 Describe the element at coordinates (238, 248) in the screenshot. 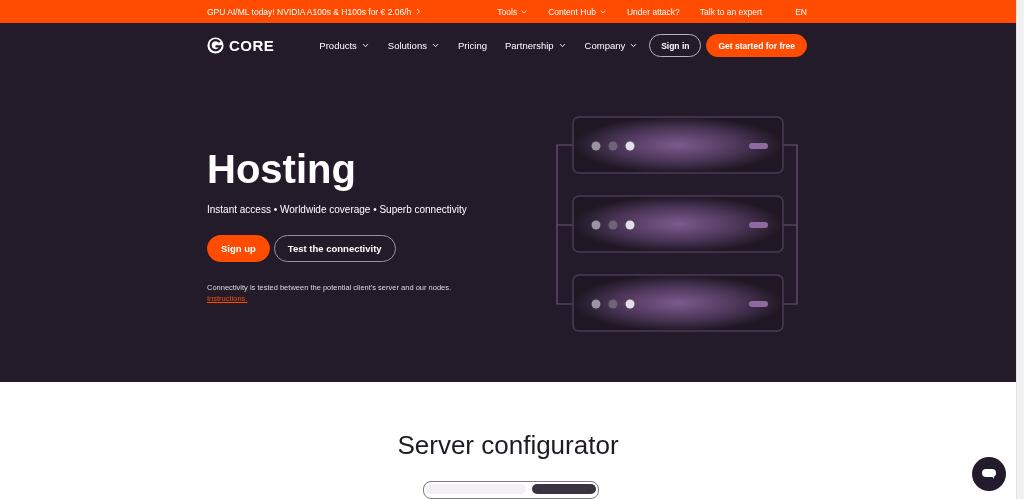

I see `sign-up-button: Sign up` at that location.